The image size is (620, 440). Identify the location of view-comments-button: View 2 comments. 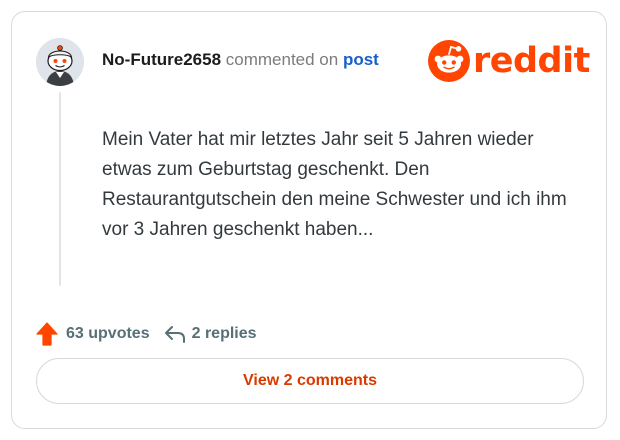
(310, 381).